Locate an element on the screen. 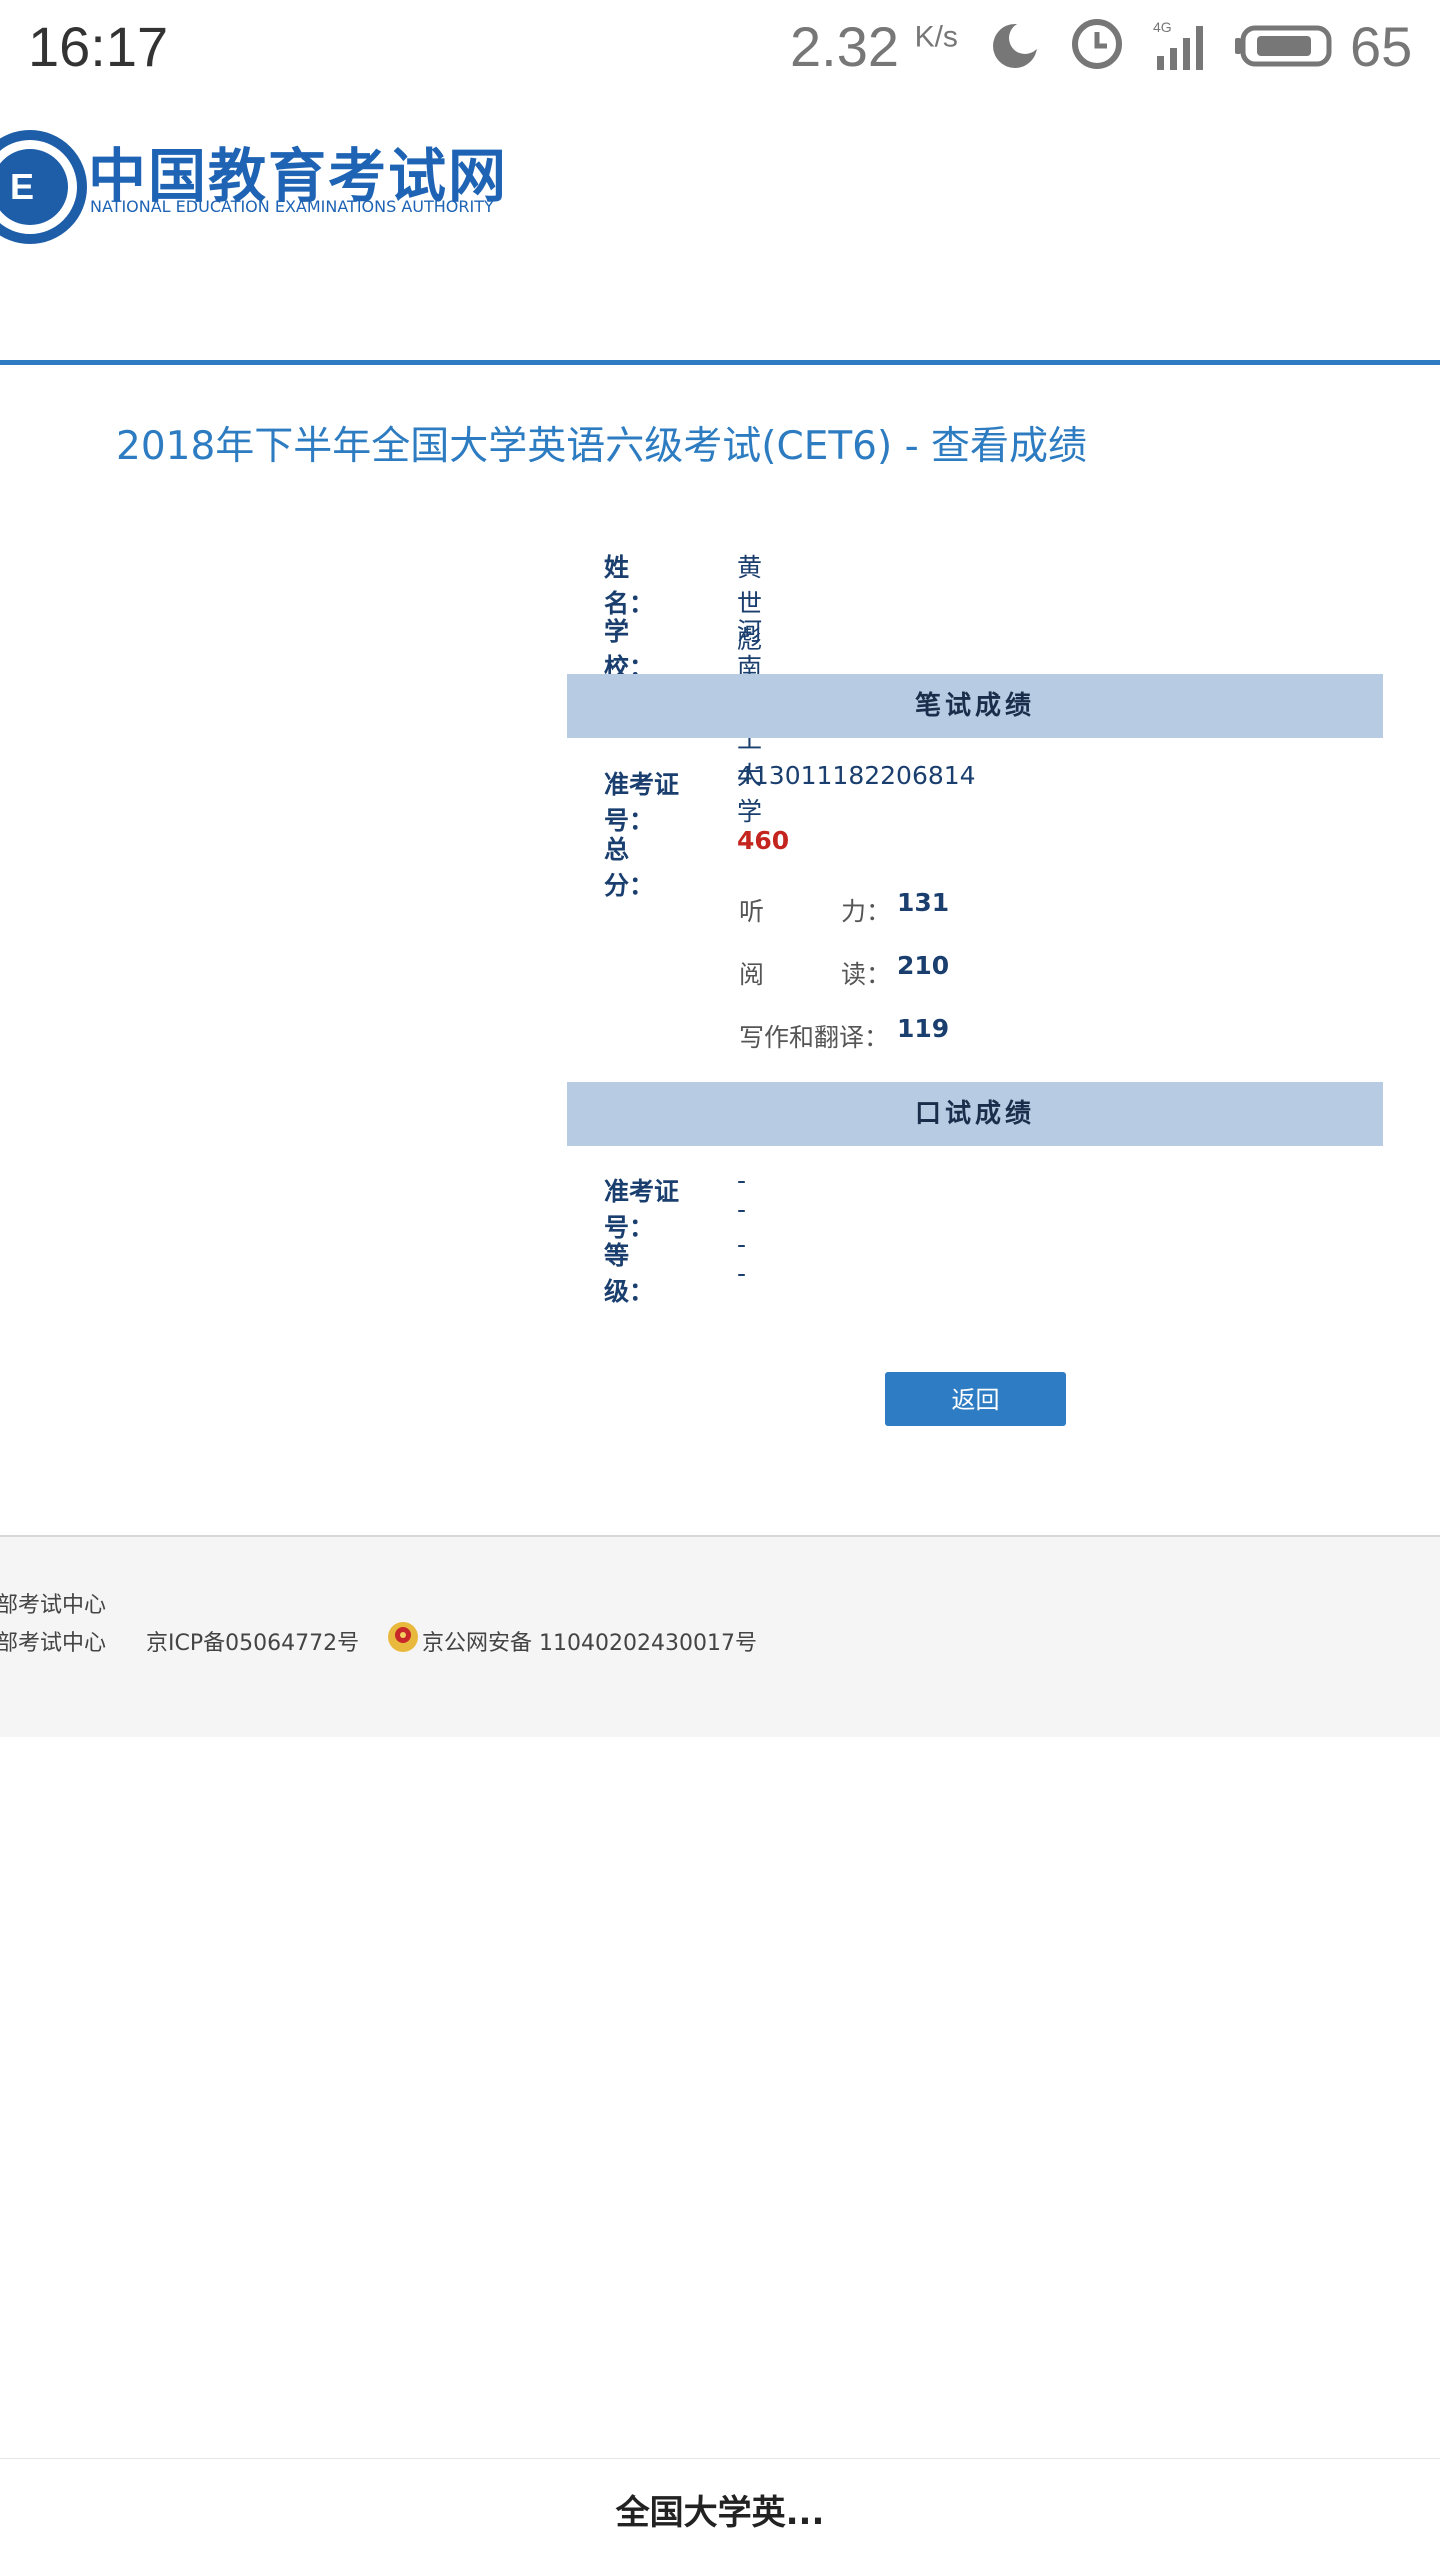 Image resolution: width=1440 pixels, height=2561 pixels. police-badge-icon is located at coordinates (403, 1637).